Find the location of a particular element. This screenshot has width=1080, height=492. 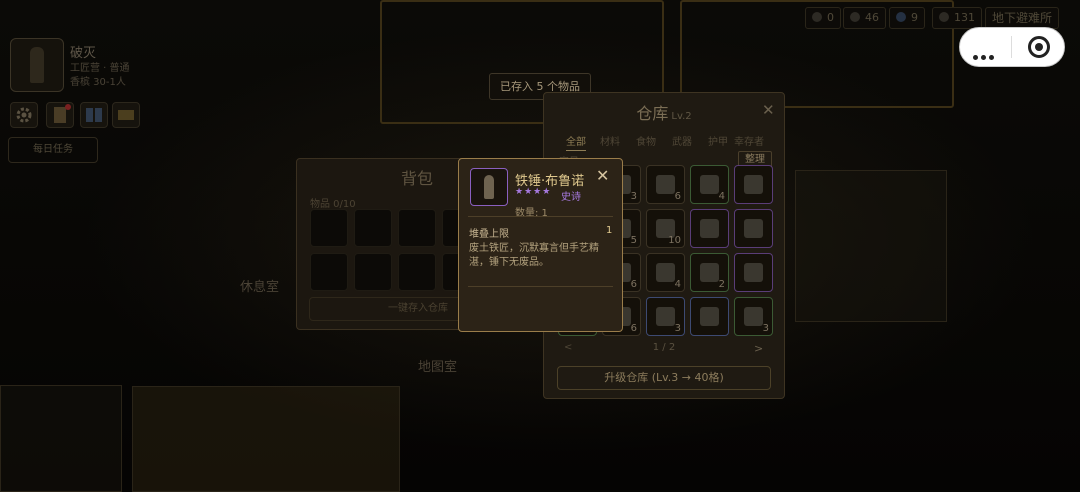

stack-limit-label: 堆叠上限 is located at coordinates (489, 234).